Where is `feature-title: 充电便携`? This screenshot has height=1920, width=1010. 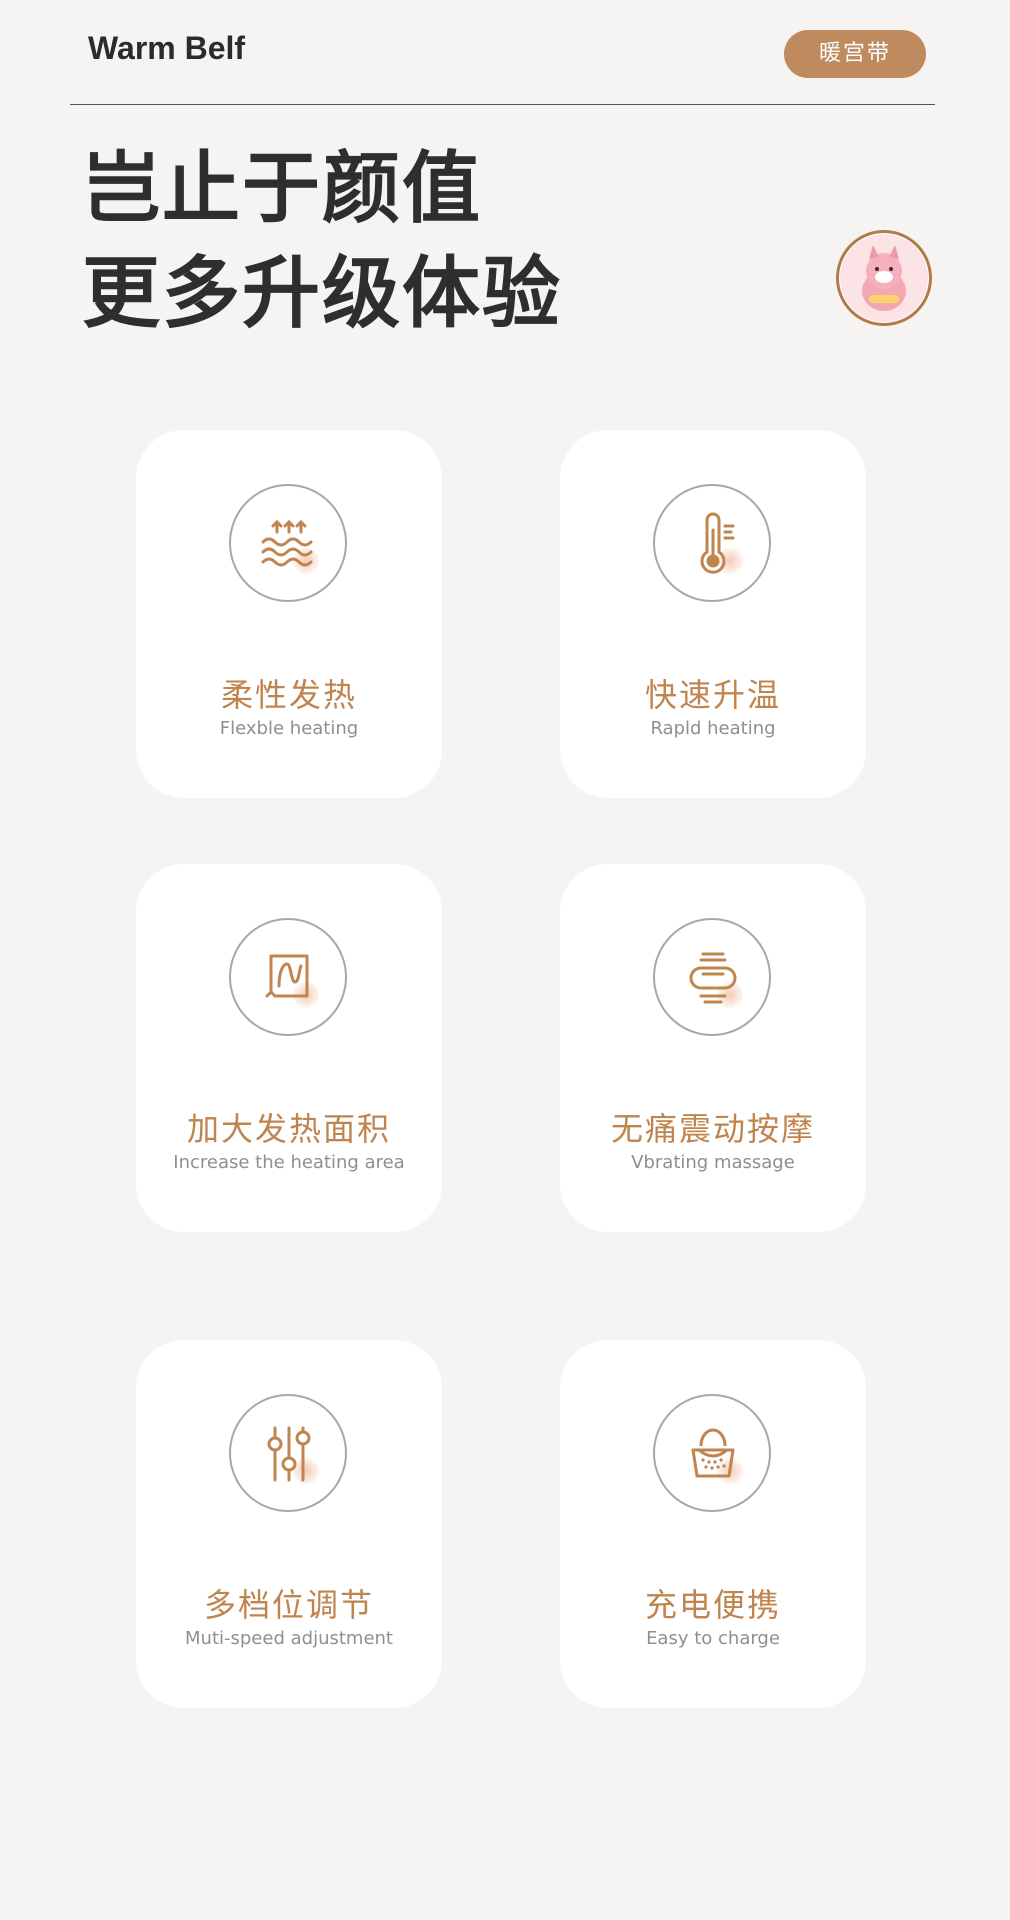 feature-title: 充电便携 is located at coordinates (712, 1605).